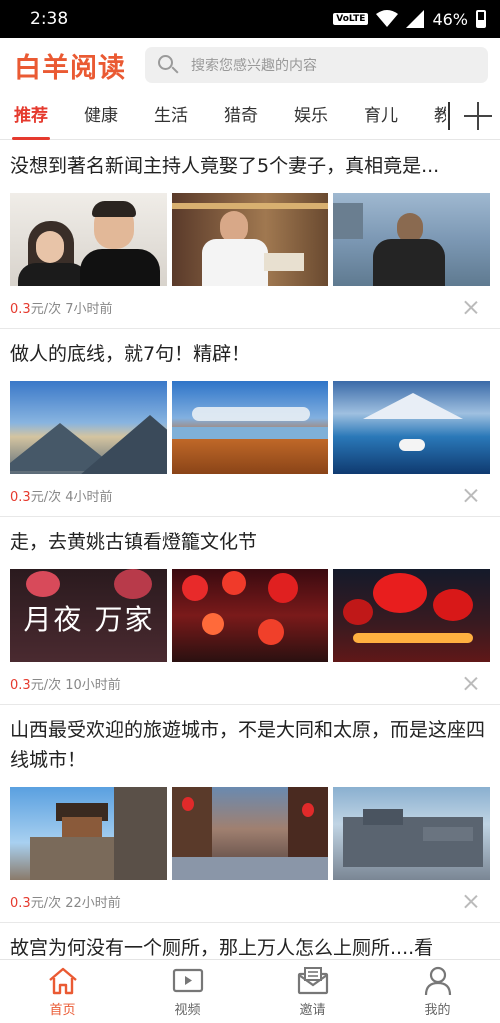 The width and height of the screenshot is (500, 1023). I want to click on article-meta: 0.3元/次 4小时前, so click(250, 495).